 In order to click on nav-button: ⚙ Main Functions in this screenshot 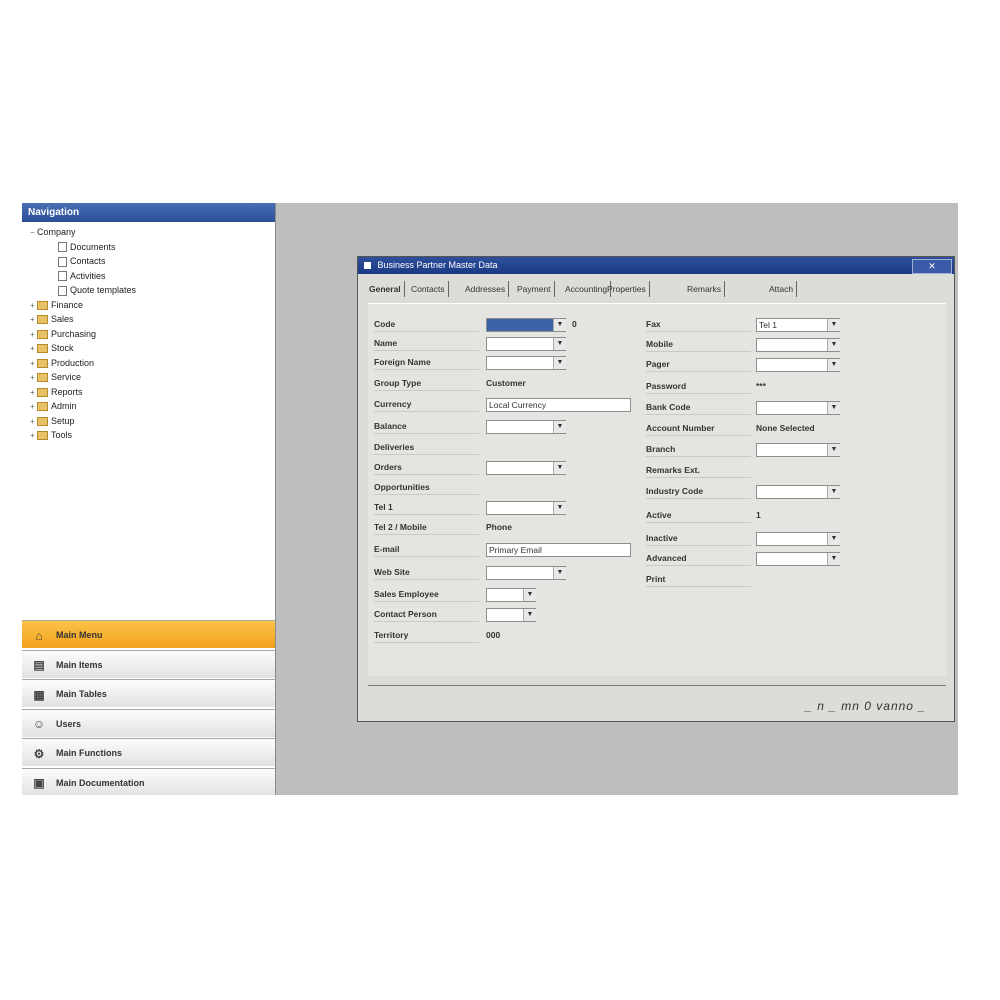, I will do `click(148, 752)`.